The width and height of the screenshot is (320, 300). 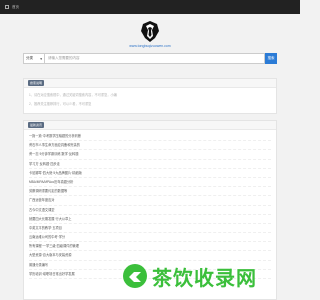 What do you see at coordinates (150, 229) in the screenshot?
I see `list-item: 中英文平的教学·五项目` at bounding box center [150, 229].